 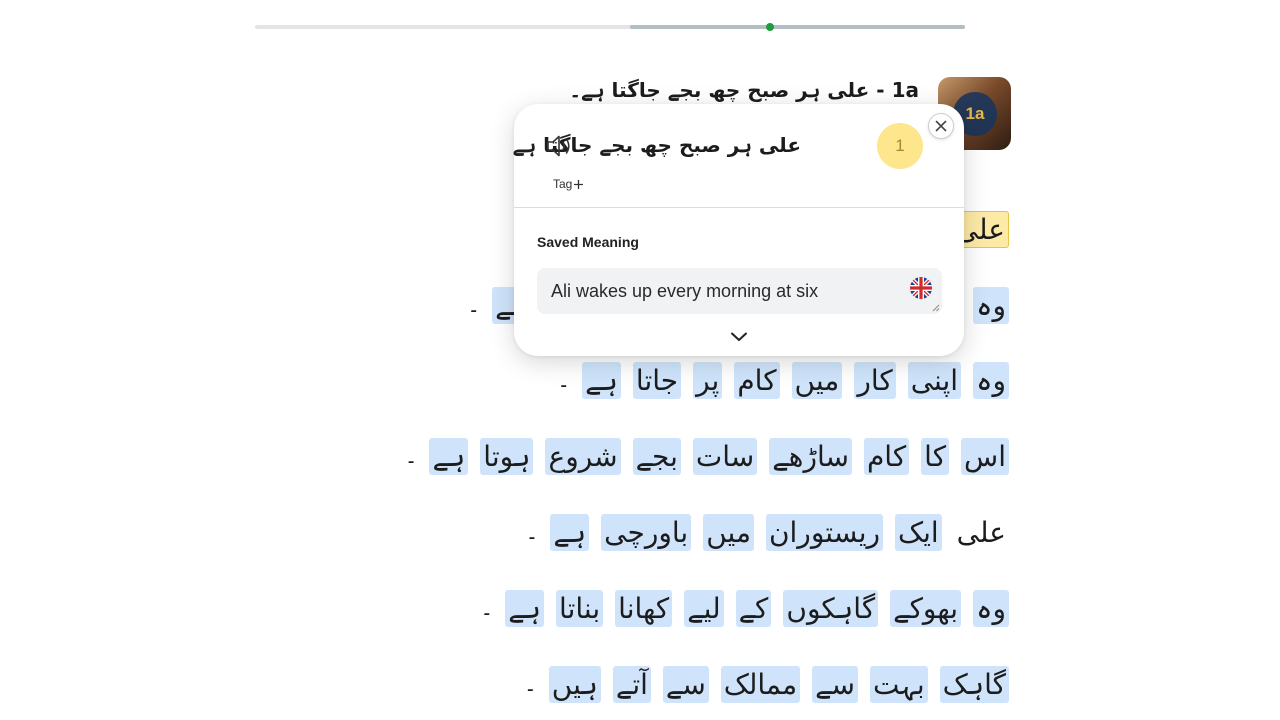 I want to click on word-token: ایک, so click(x=918, y=532).